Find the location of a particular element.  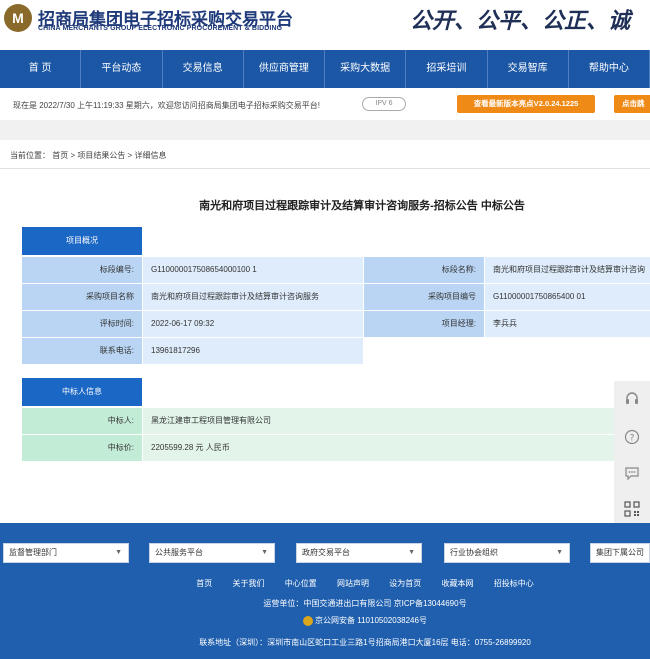

value-bid-price: 2205599.28 元 人民币 is located at coordinates (378, 448).